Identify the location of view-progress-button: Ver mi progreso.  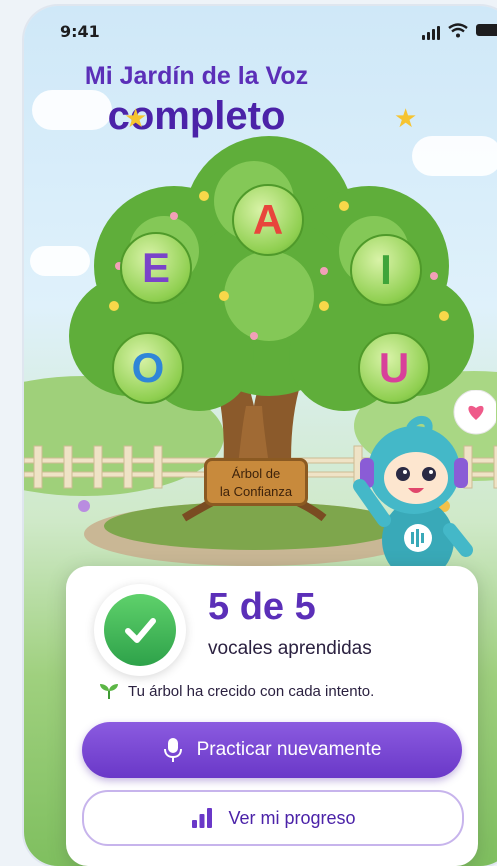
(273, 818).